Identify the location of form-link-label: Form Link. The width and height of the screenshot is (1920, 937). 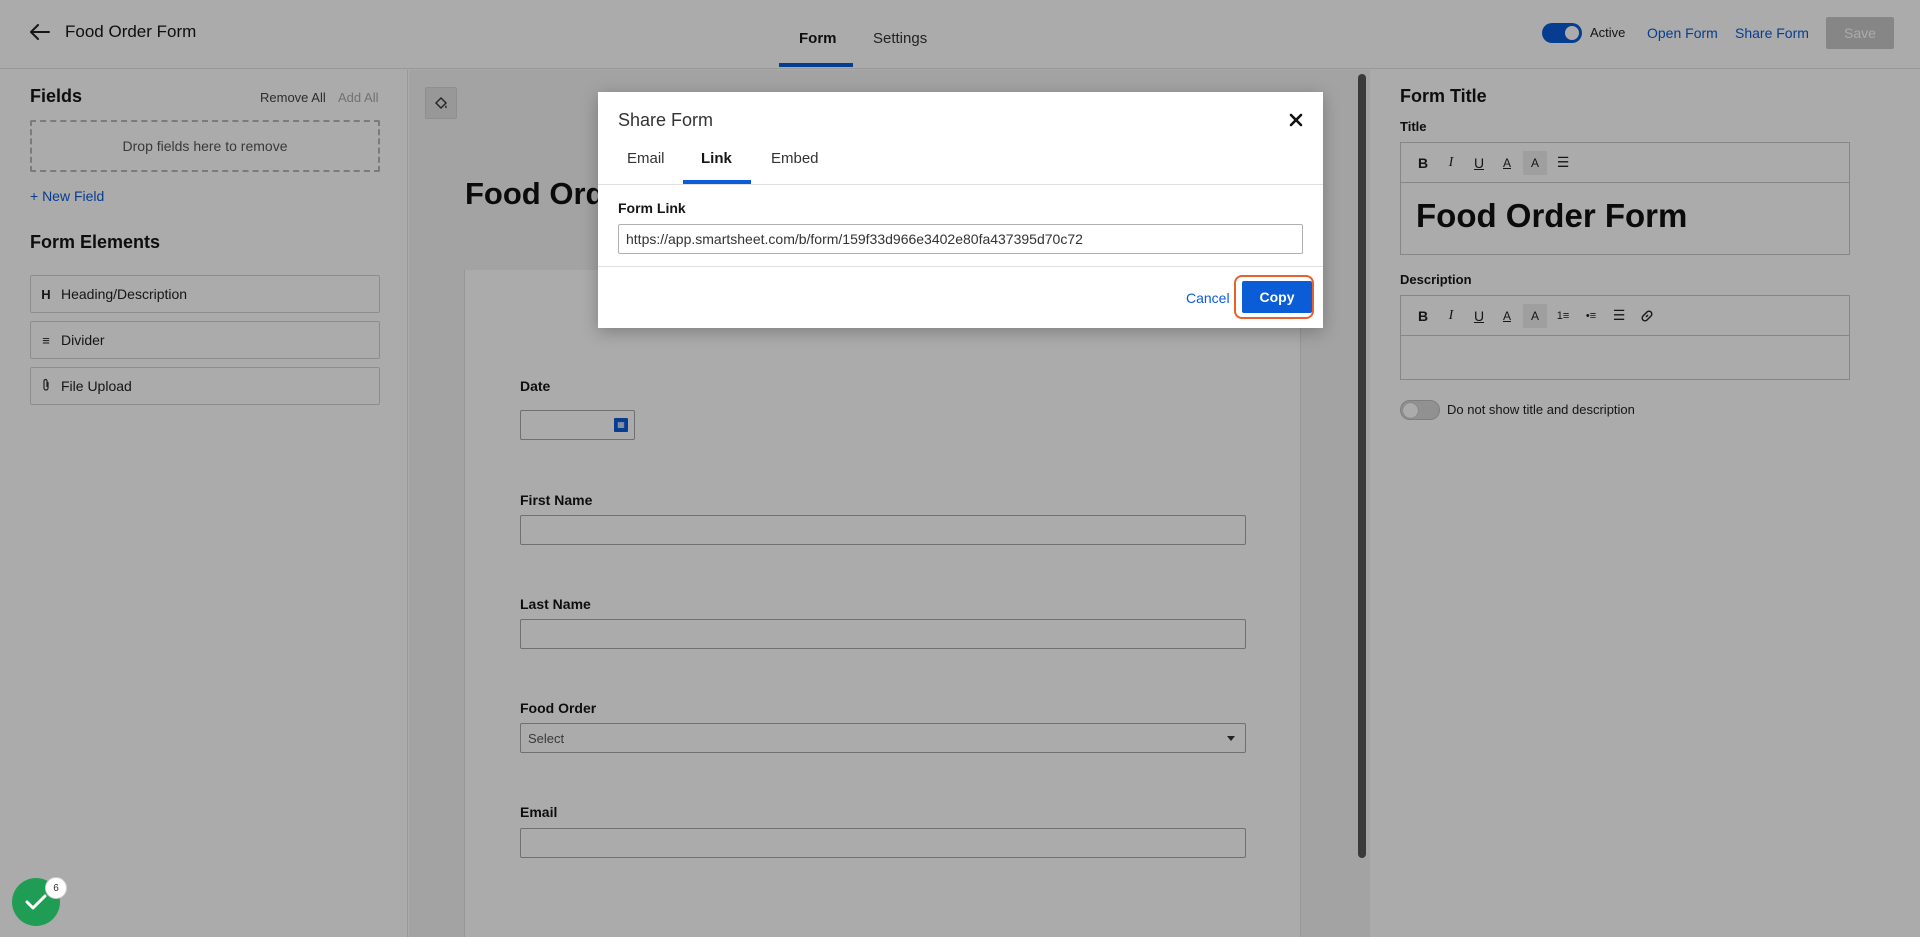
(652, 208).